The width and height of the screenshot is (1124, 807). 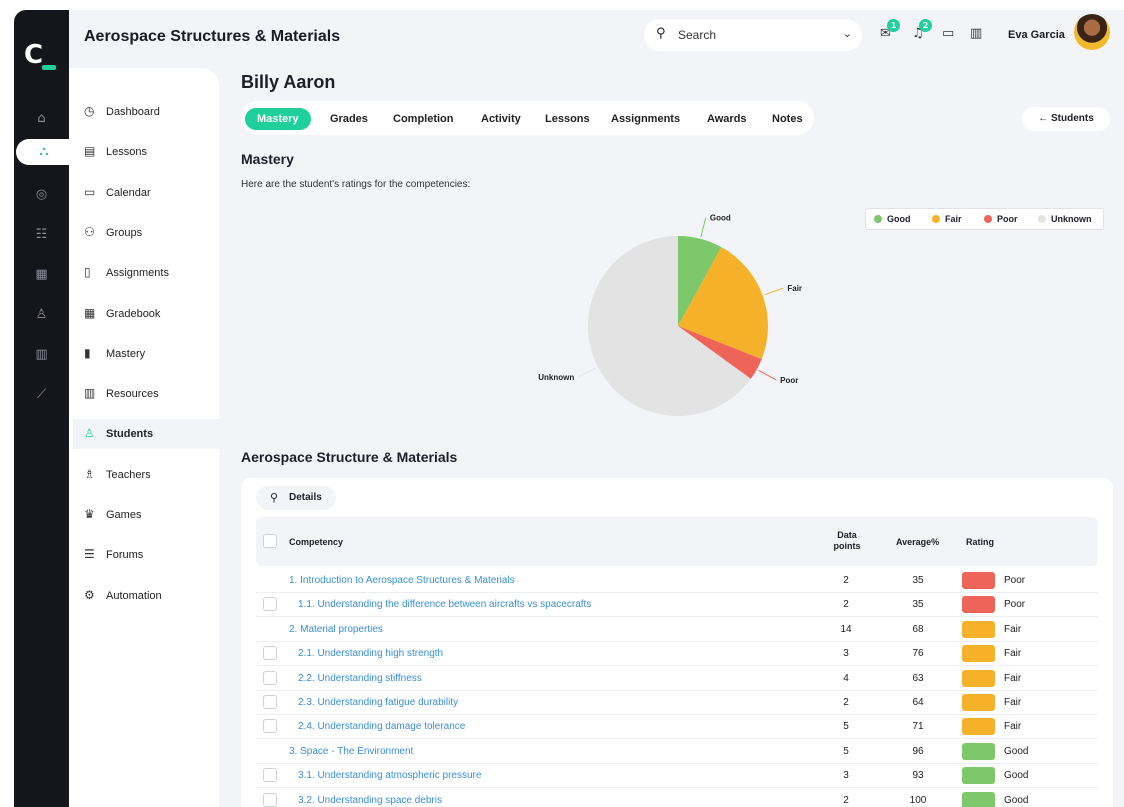 What do you see at coordinates (1066, 119) in the screenshot?
I see `back-to-students-button: ← Students` at bounding box center [1066, 119].